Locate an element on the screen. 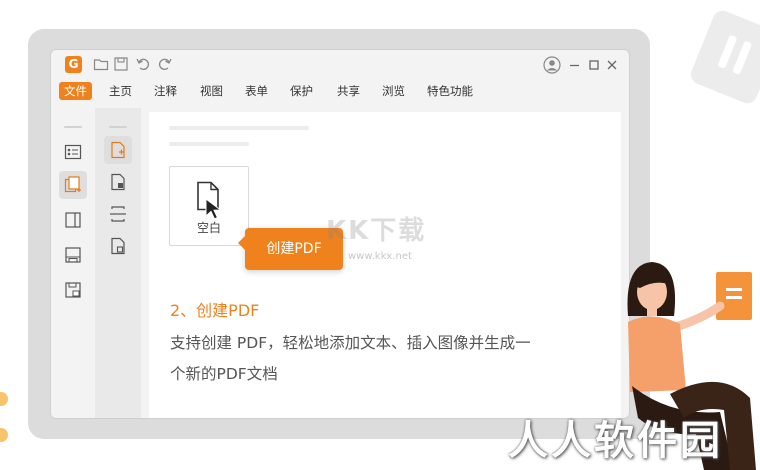 This screenshot has height=470, width=760. menu-bar: 文件 主页 注释 视图 表单 保护 共享 浏览 特色功能 is located at coordinates (340, 91).